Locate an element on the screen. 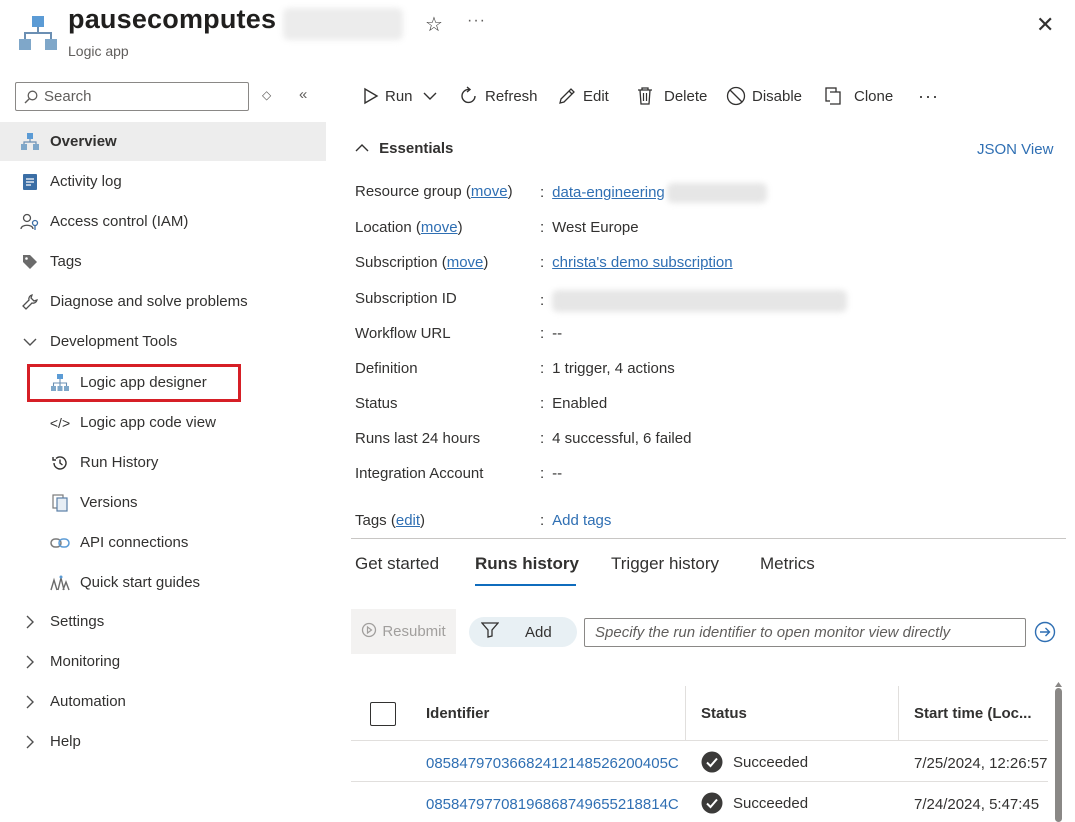 This screenshot has height=822, width=1075. column-header-identifier: Identifier is located at coordinates (457, 713).